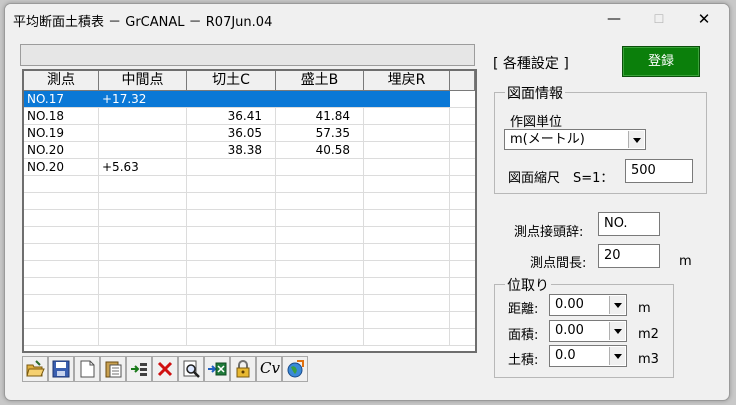  What do you see at coordinates (61, 369) in the screenshot?
I see `save-button` at bounding box center [61, 369].